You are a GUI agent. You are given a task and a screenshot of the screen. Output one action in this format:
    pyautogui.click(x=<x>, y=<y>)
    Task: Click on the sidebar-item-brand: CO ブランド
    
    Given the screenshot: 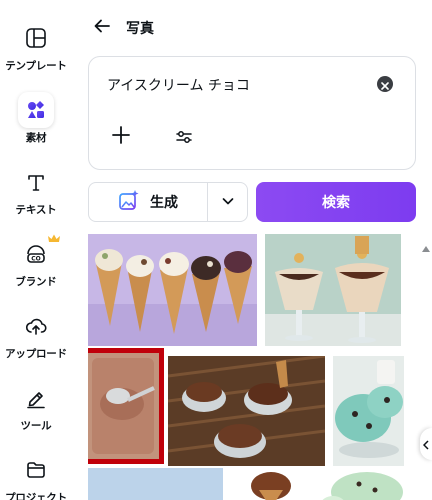 What is the action you would take?
    pyautogui.click(x=36, y=261)
    